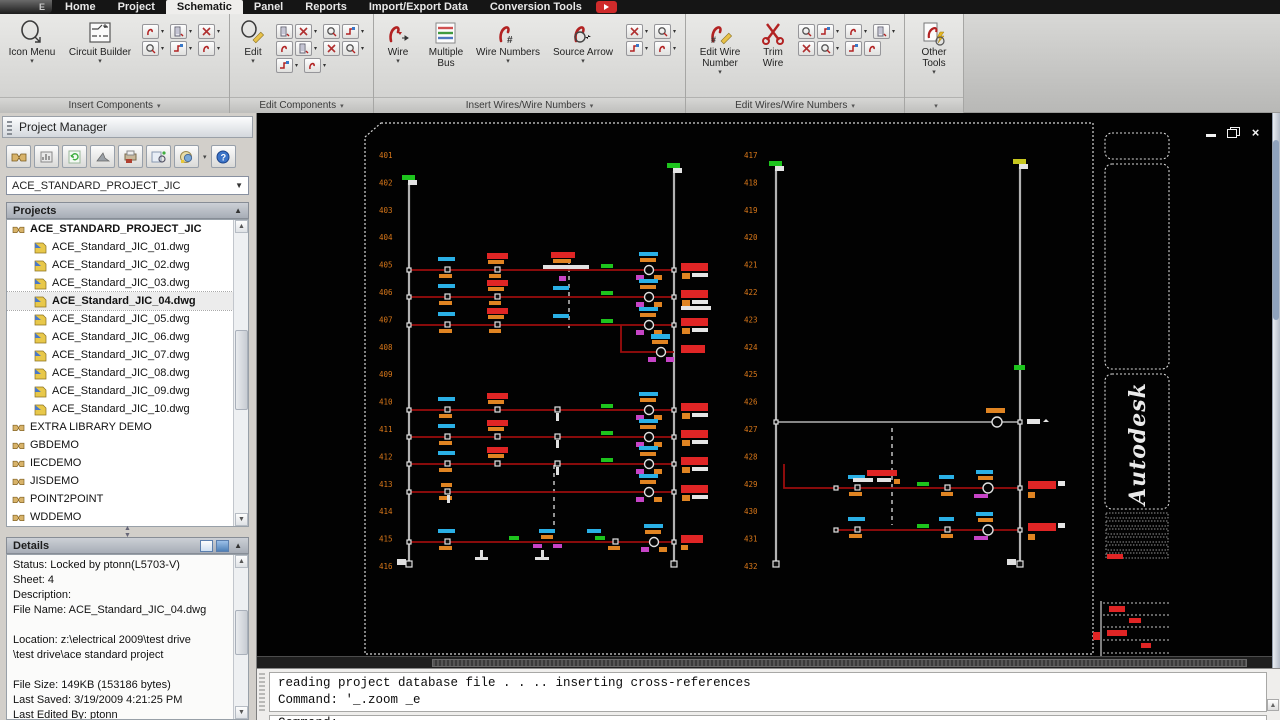 The height and width of the screenshot is (720, 1280). What do you see at coordinates (120, 445) in the screenshot?
I see `tree-item-project: GBDEMO` at bounding box center [120, 445].